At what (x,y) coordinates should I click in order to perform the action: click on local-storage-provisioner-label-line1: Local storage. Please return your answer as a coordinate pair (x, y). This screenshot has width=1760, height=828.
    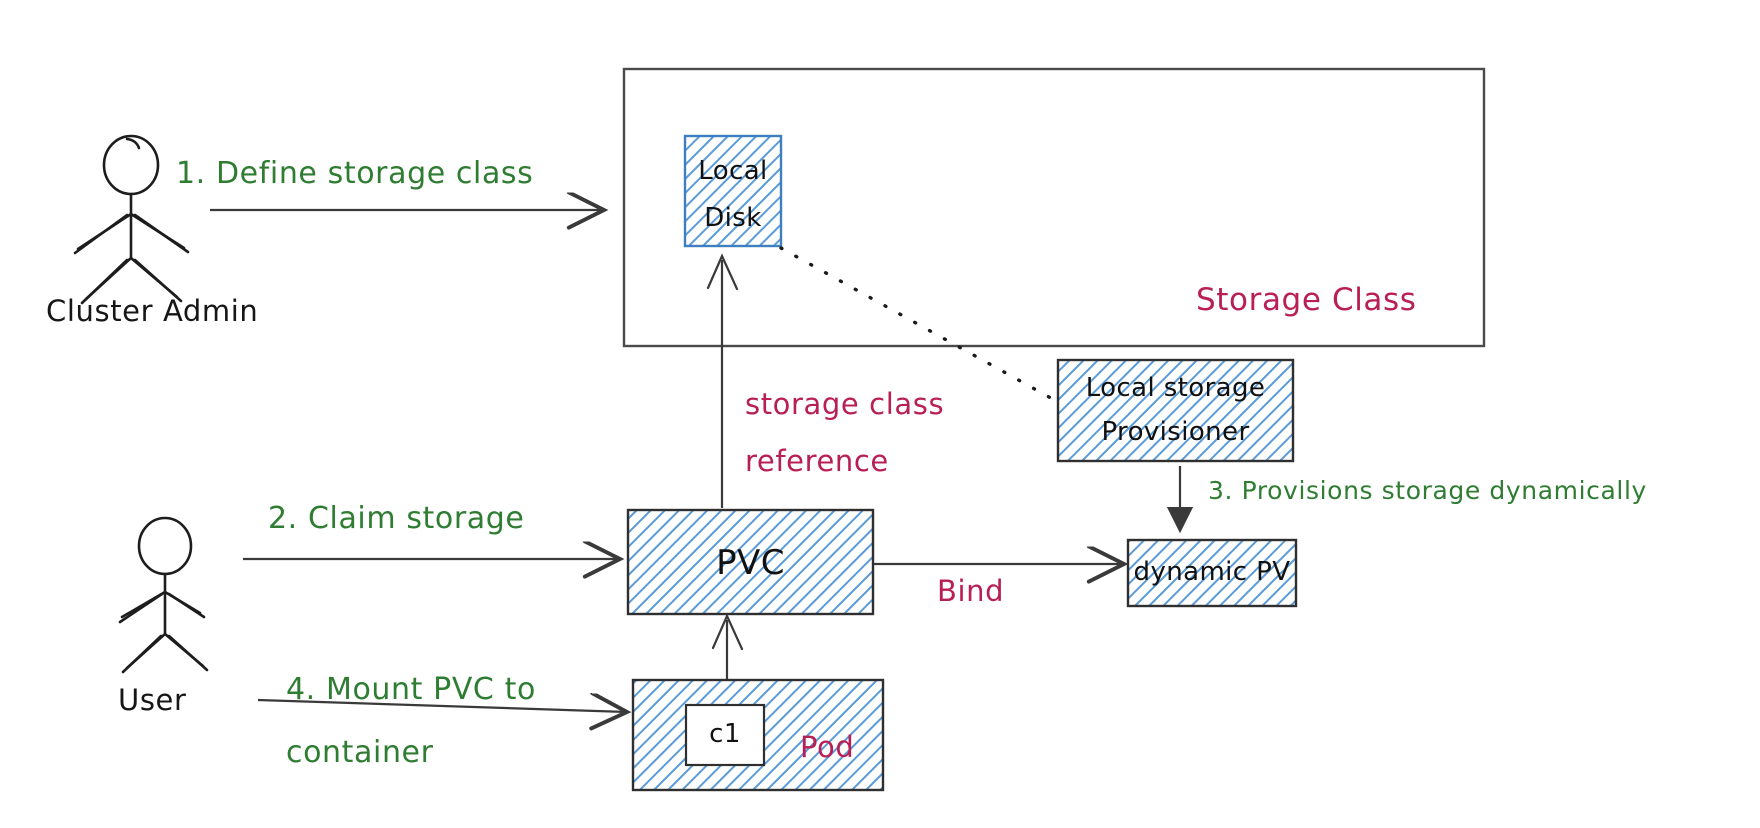
    Looking at the image, I should click on (1175, 388).